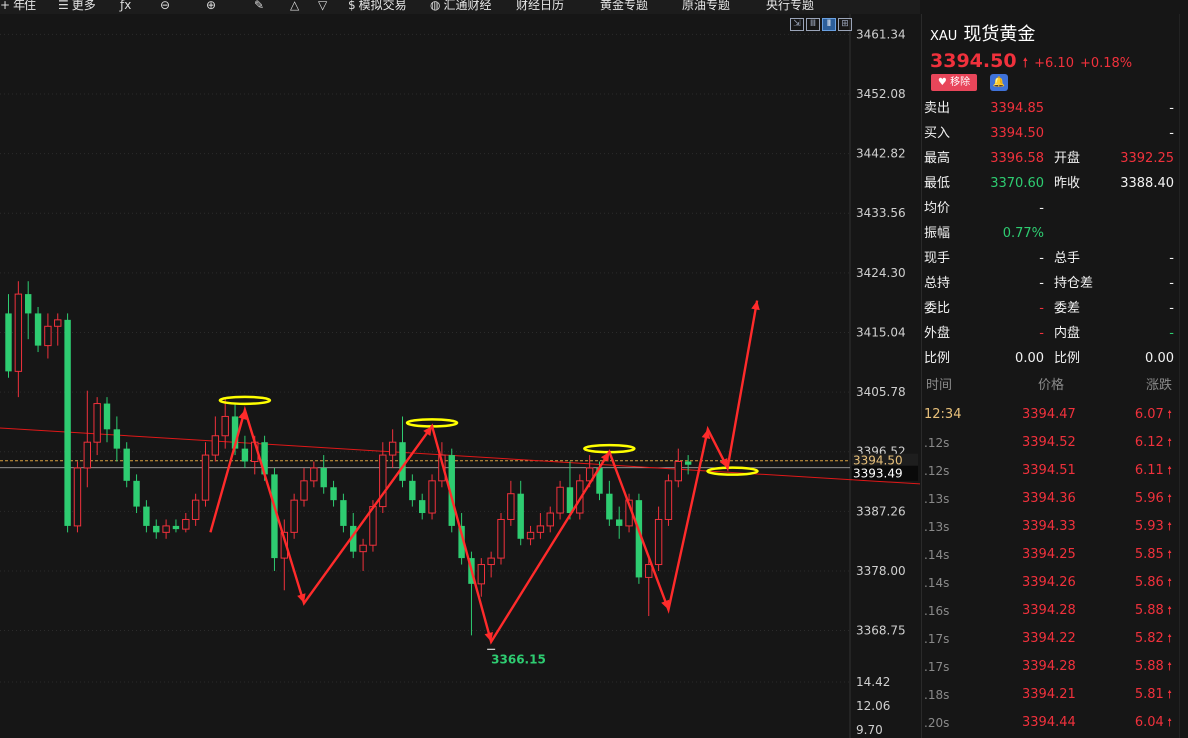  I want to click on toolbar-item-13: 原油专题, so click(706, 7).